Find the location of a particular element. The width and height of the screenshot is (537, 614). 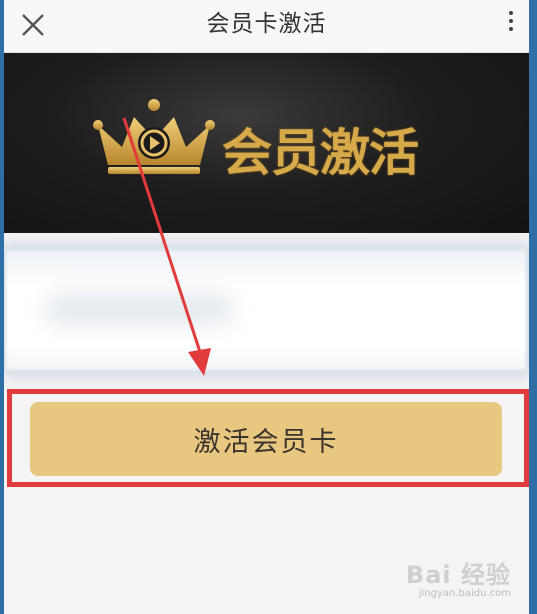

annotation-arrow is located at coordinates (166, 246).